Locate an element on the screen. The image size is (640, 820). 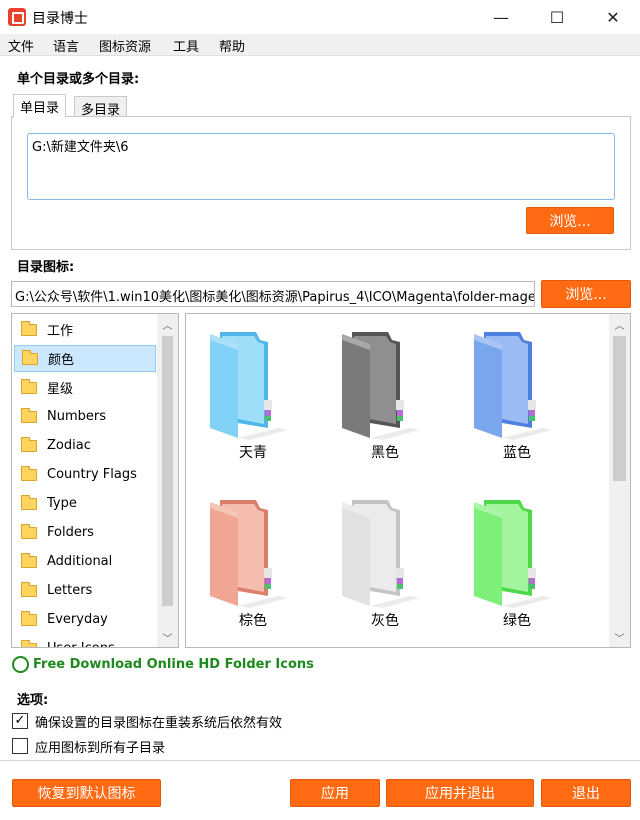
apply-exit-button: 应用并退出 is located at coordinates (460, 793).